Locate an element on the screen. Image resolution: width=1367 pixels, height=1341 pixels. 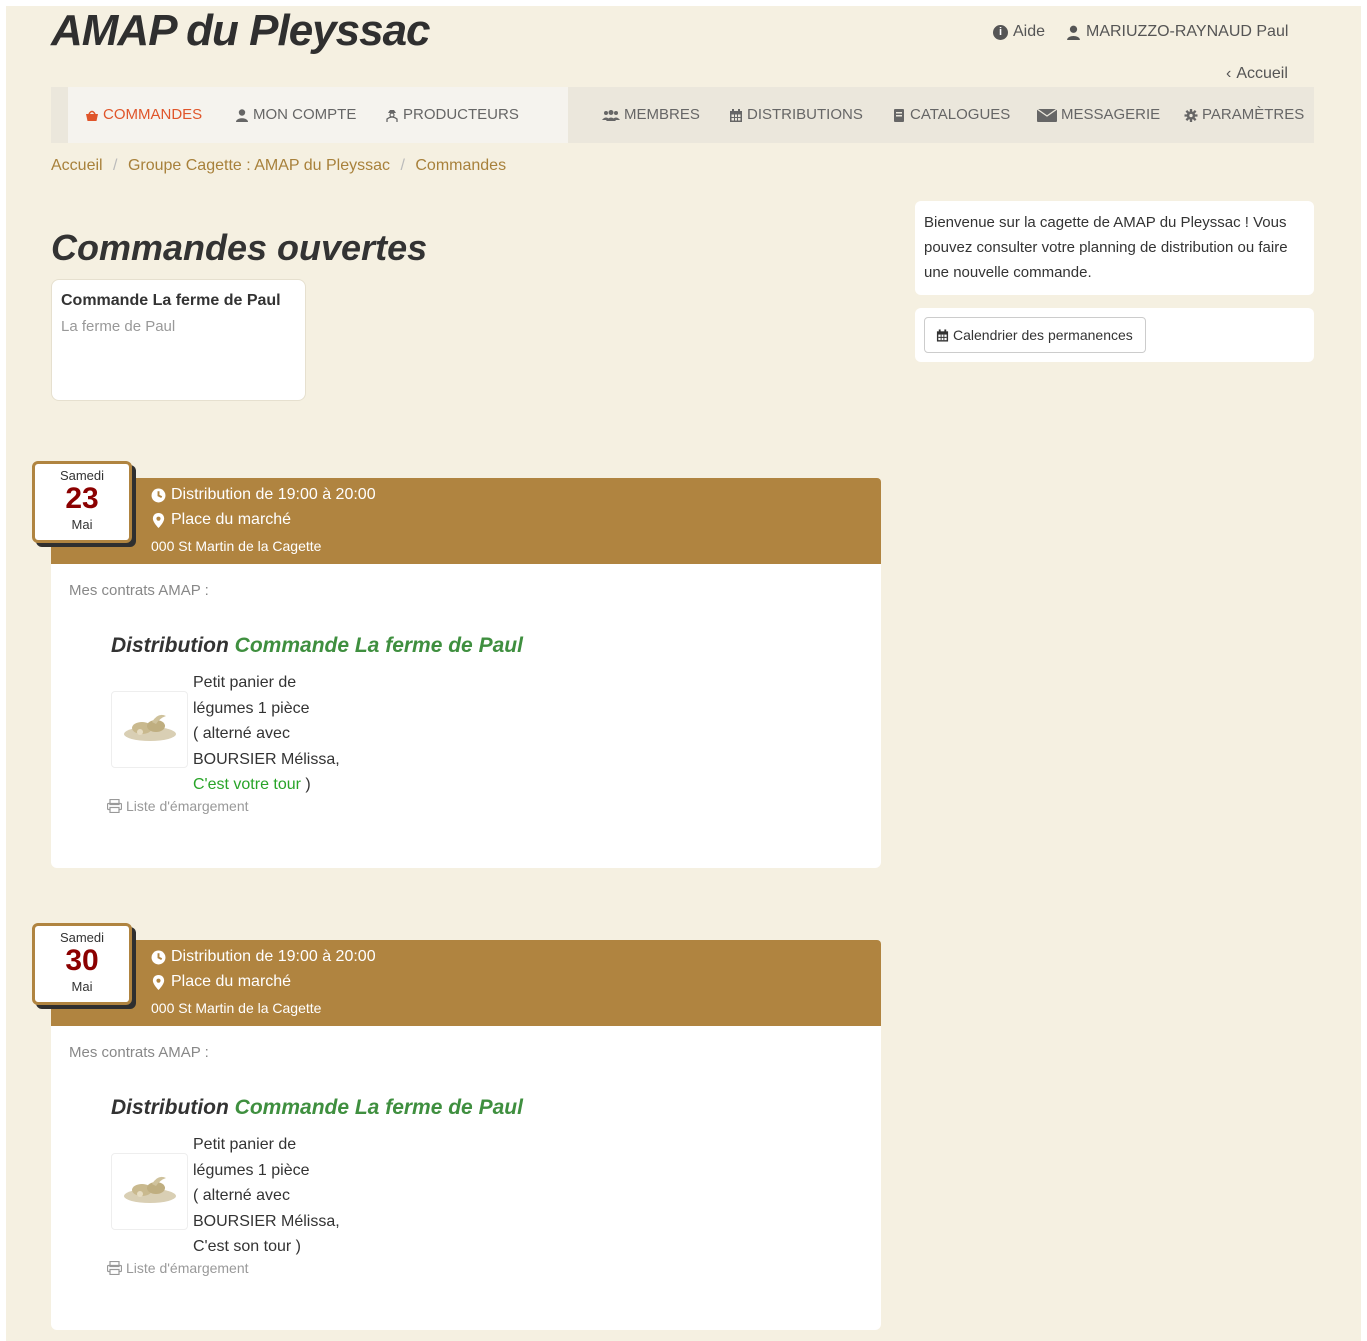
turn-status: C'est votre tour is located at coordinates (247, 784).